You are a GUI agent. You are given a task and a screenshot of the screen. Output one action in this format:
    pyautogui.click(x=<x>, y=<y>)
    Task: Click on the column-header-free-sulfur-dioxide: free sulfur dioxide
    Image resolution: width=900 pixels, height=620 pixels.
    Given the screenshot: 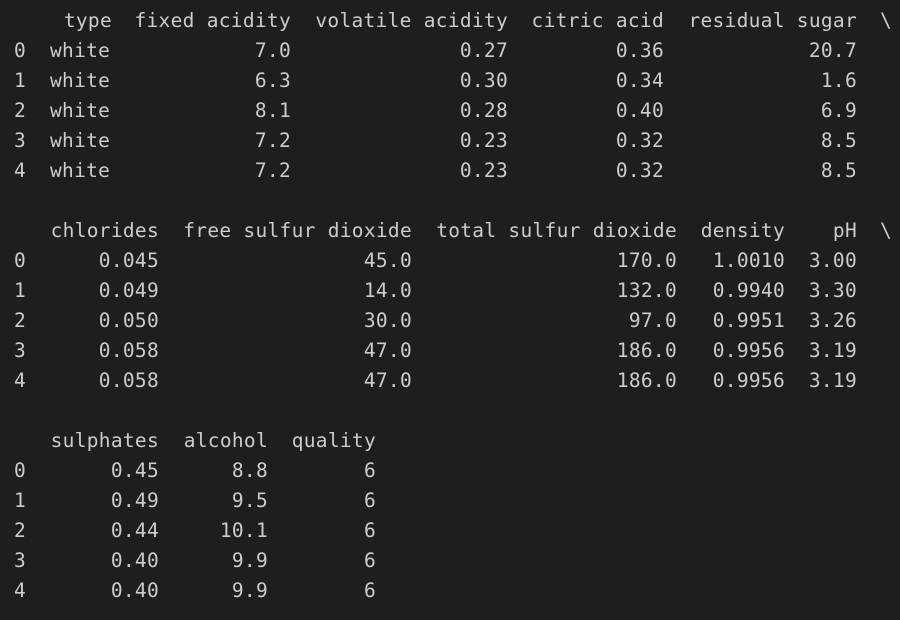 What is the action you would take?
    pyautogui.click(x=297, y=230)
    